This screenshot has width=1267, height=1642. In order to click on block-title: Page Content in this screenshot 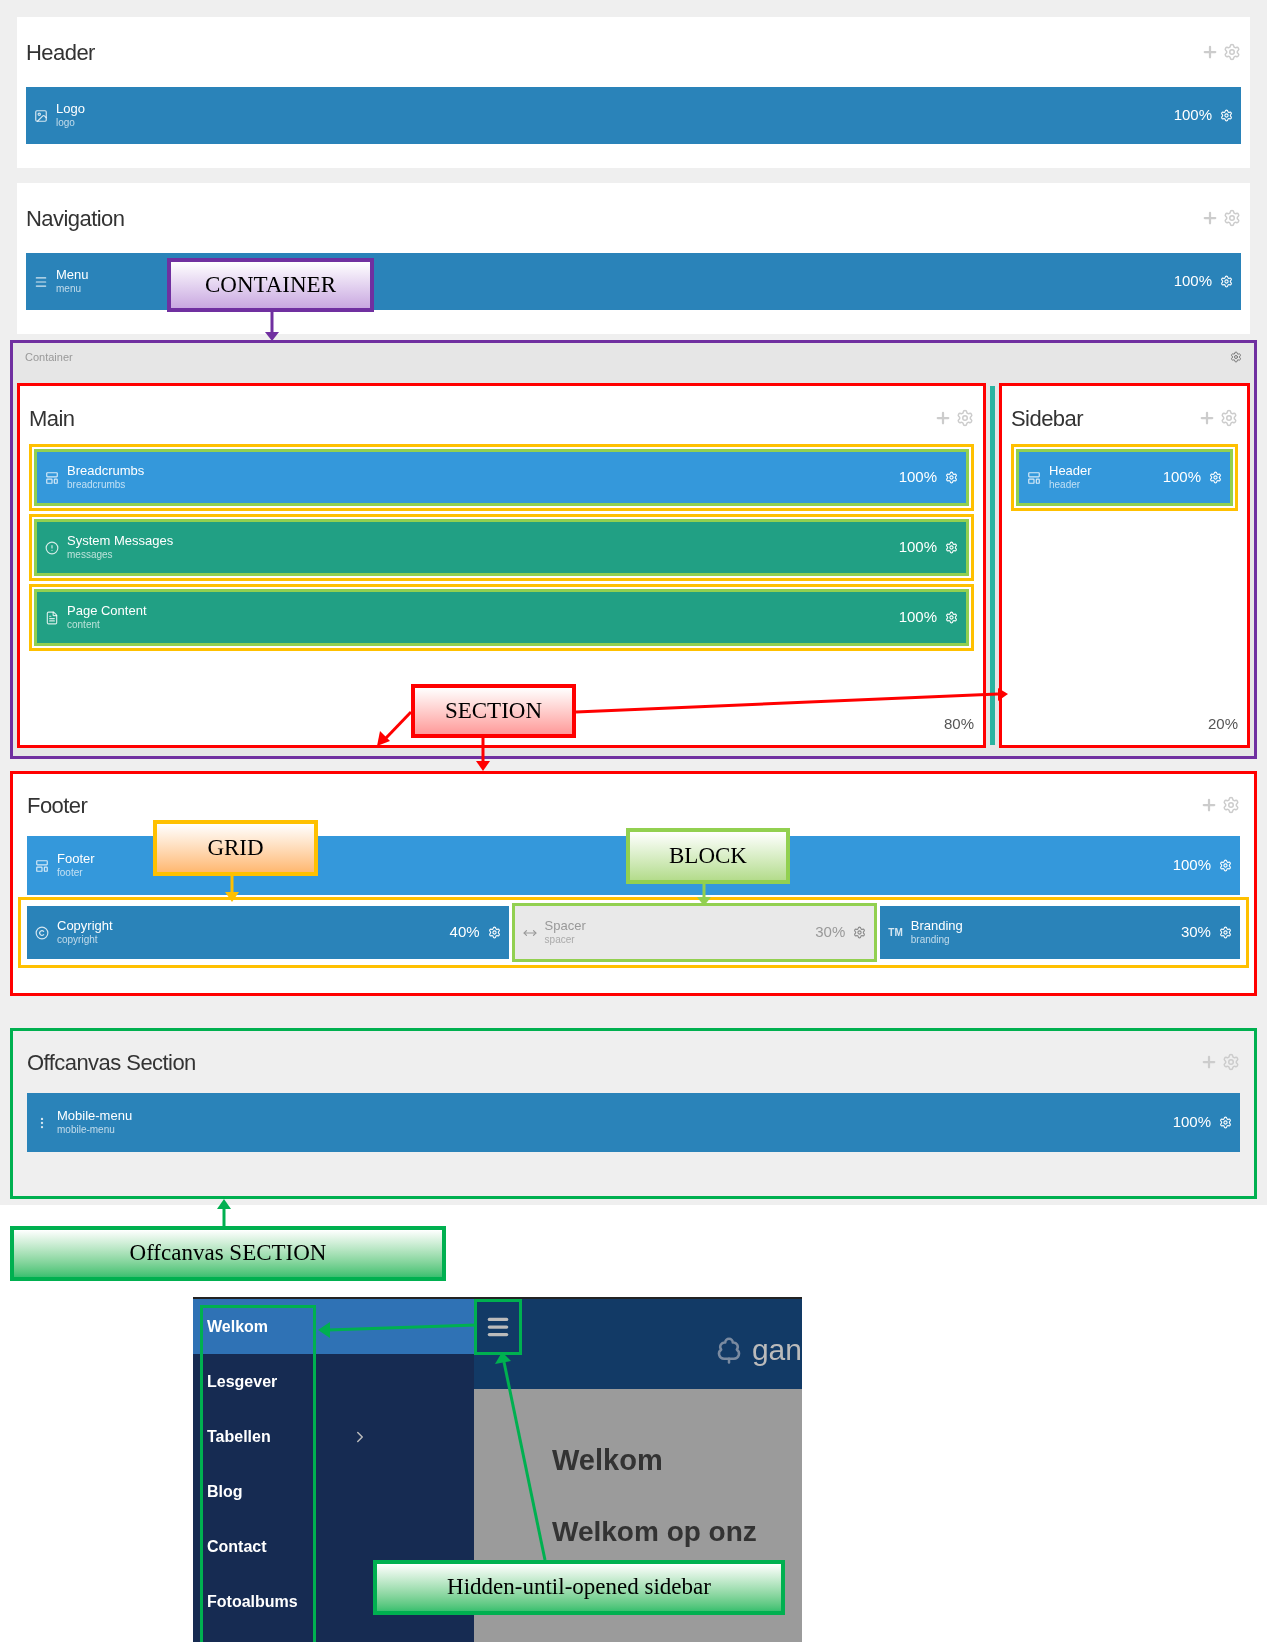, I will do `click(107, 611)`.